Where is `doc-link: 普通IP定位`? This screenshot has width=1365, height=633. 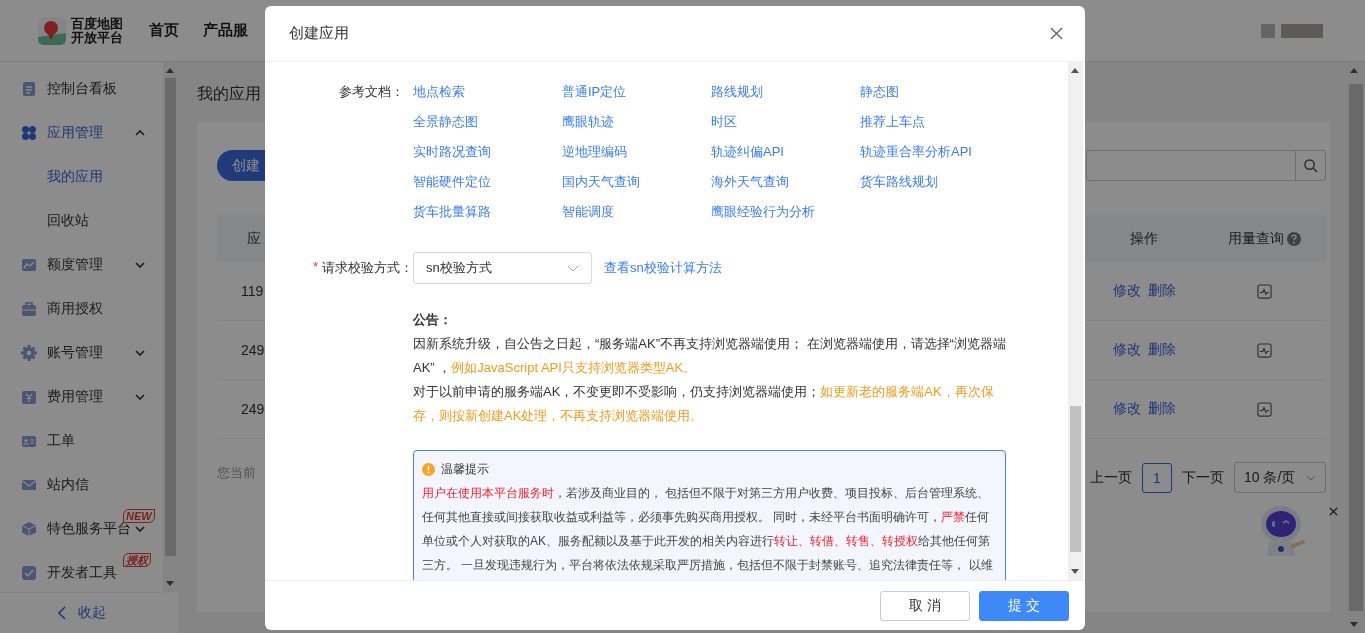 doc-link: 普通IP定位 is located at coordinates (636, 92).